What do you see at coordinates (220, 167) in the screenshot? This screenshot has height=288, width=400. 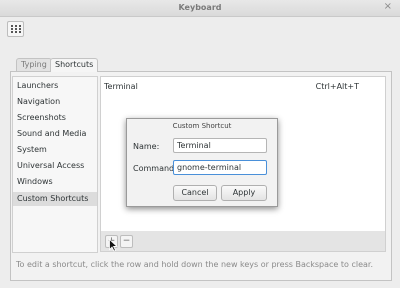 I see `command-field` at bounding box center [220, 167].